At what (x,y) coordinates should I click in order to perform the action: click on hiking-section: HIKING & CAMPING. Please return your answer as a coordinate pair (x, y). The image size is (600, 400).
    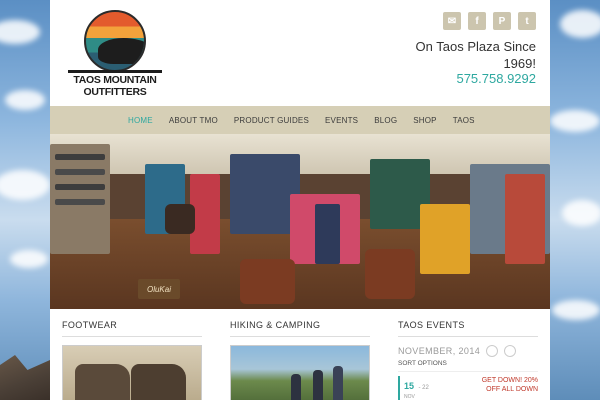
    Looking at the image, I should click on (300, 360).